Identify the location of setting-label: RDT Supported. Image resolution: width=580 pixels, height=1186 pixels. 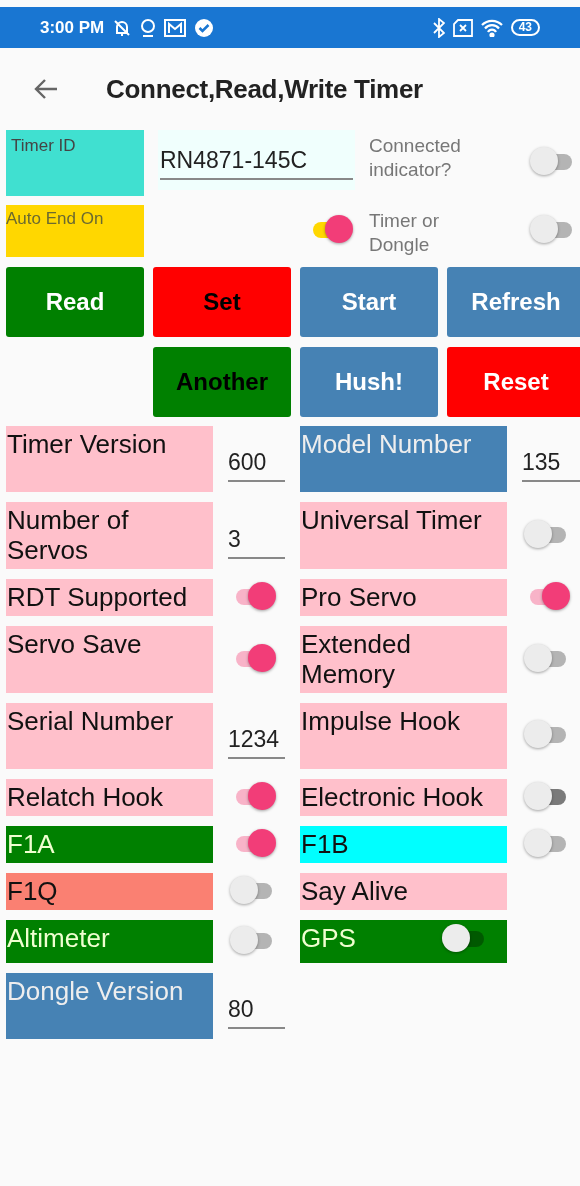
(97, 597).